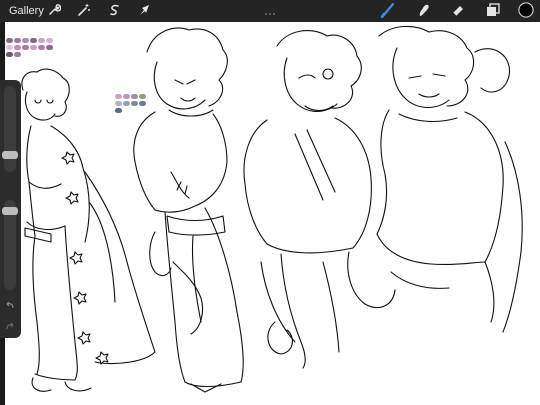 The height and width of the screenshot is (405, 540). What do you see at coordinates (10, 324) in the screenshot?
I see `redo-icon` at bounding box center [10, 324].